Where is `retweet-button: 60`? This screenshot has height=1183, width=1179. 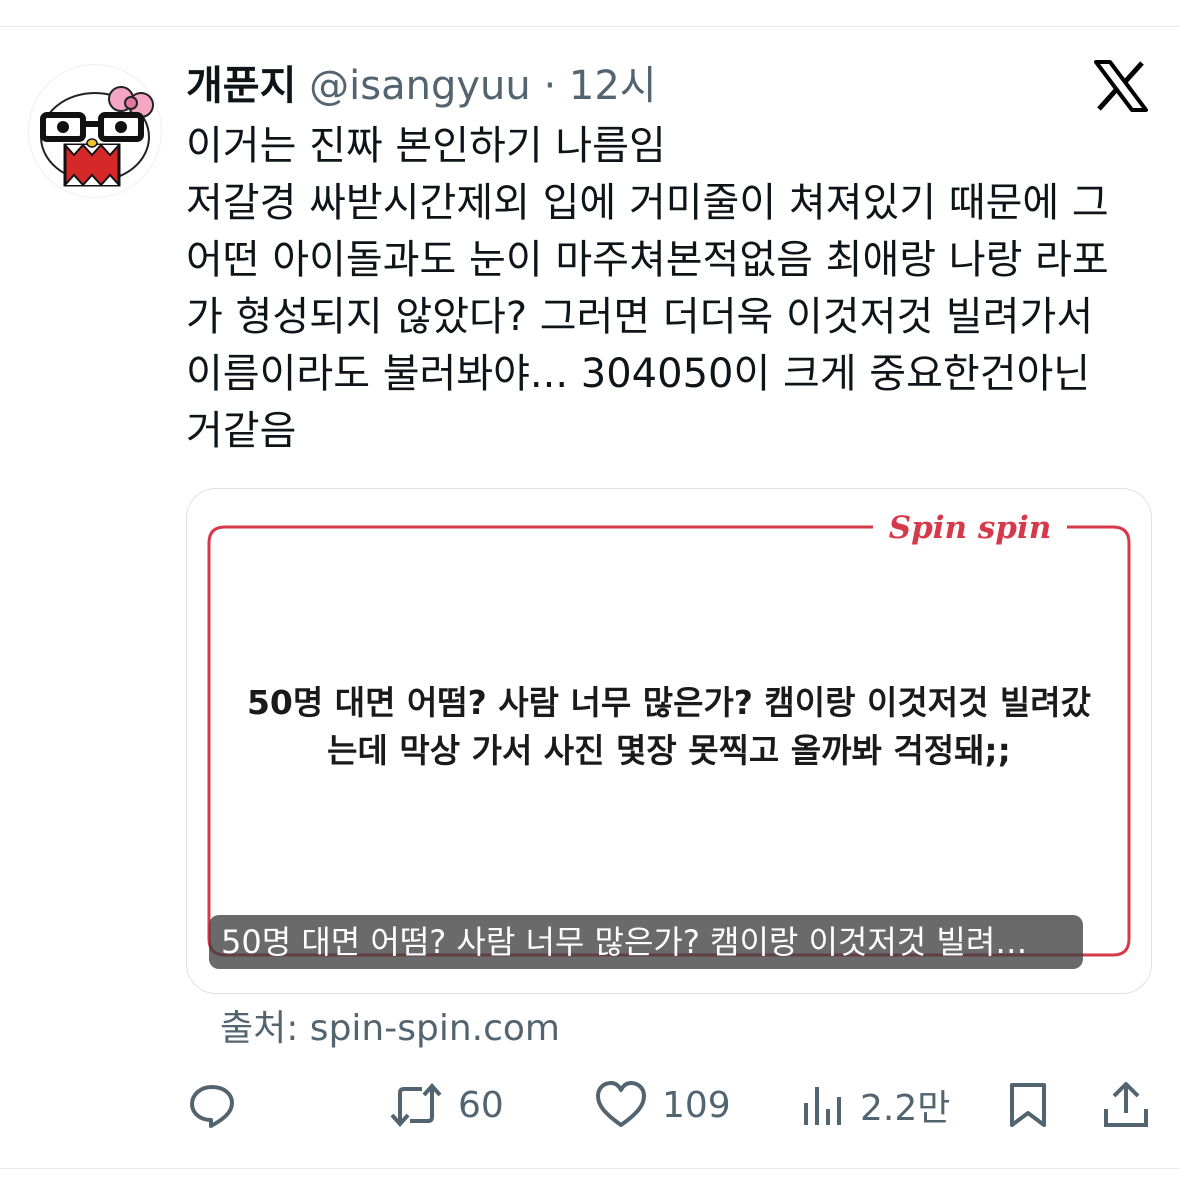 retweet-button: 60 is located at coordinates (446, 1105).